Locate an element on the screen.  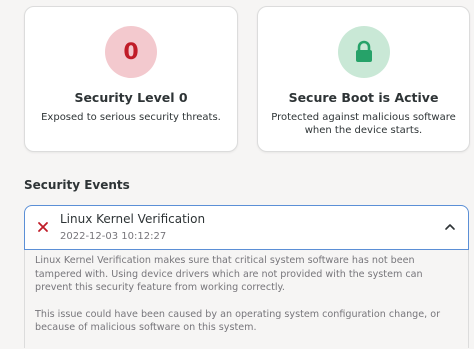
security-events-heading: Security Events is located at coordinates (77, 185).